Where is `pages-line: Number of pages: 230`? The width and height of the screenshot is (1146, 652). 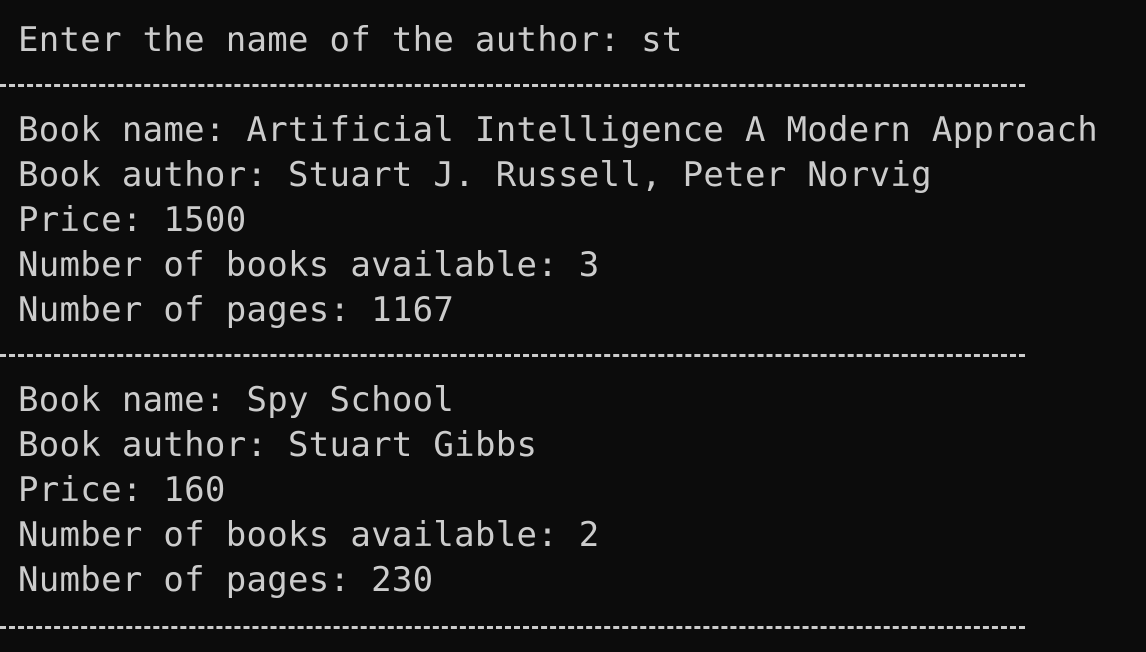 pages-line: Number of pages: 230 is located at coordinates (225, 580).